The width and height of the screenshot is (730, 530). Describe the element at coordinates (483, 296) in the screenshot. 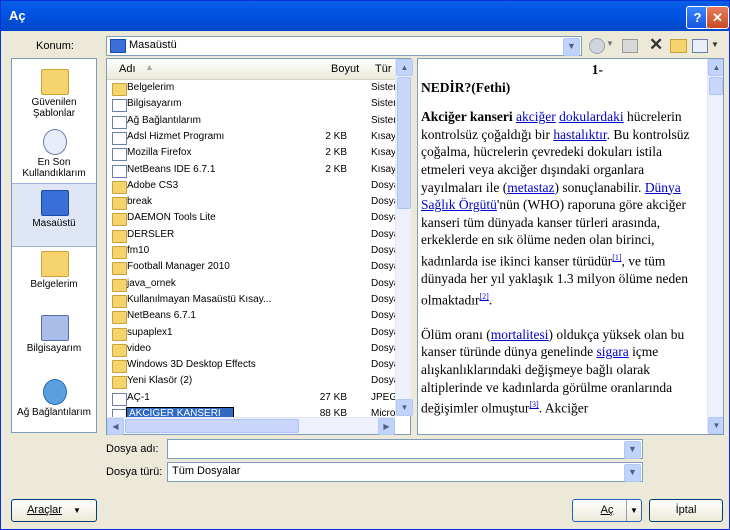

I see `ref-link: [2]` at that location.